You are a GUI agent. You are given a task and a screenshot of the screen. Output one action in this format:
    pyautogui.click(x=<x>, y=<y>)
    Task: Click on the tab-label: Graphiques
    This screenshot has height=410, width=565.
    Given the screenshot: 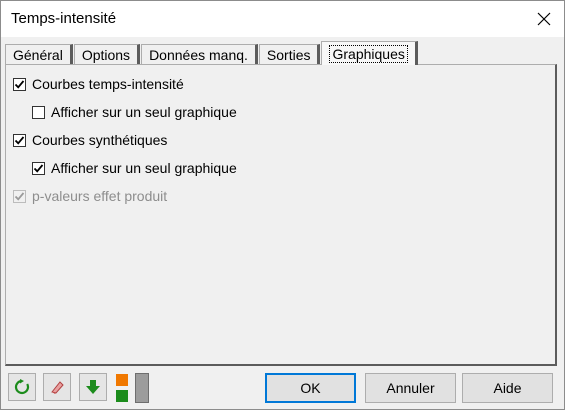 What is the action you would take?
    pyautogui.click(x=368, y=53)
    